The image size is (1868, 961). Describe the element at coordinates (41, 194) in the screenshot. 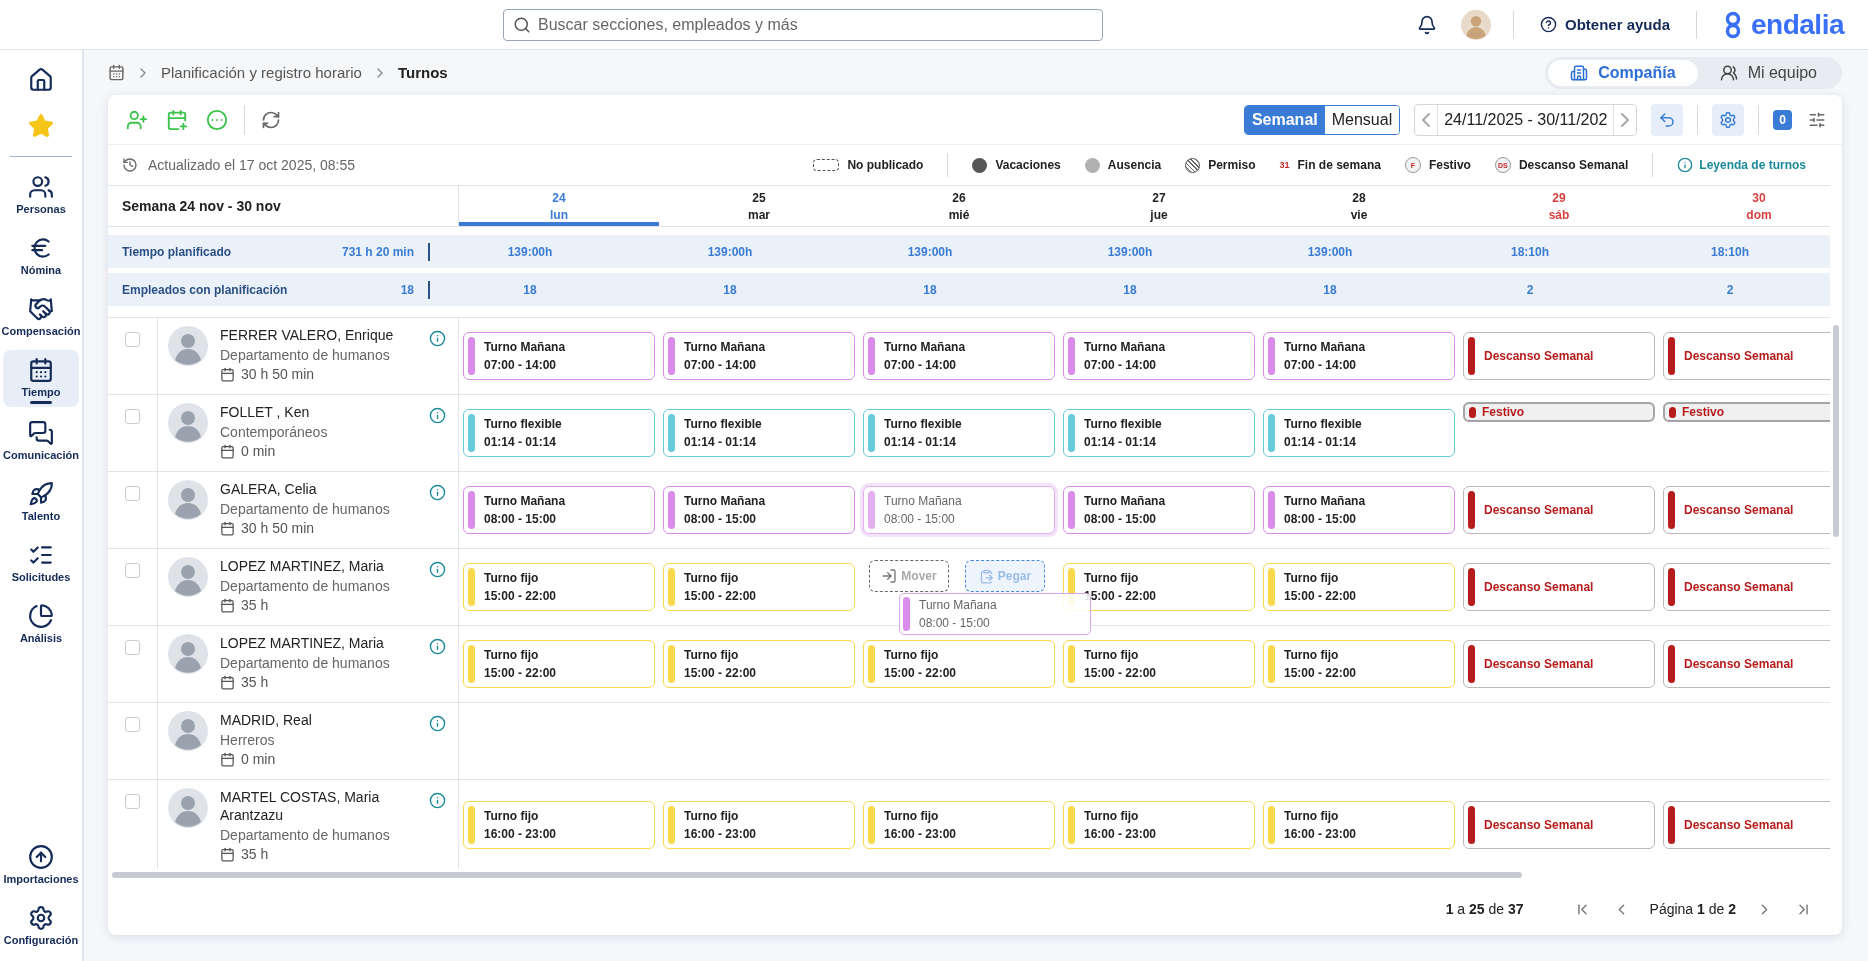

I see `sidebar-item: Personas` at that location.